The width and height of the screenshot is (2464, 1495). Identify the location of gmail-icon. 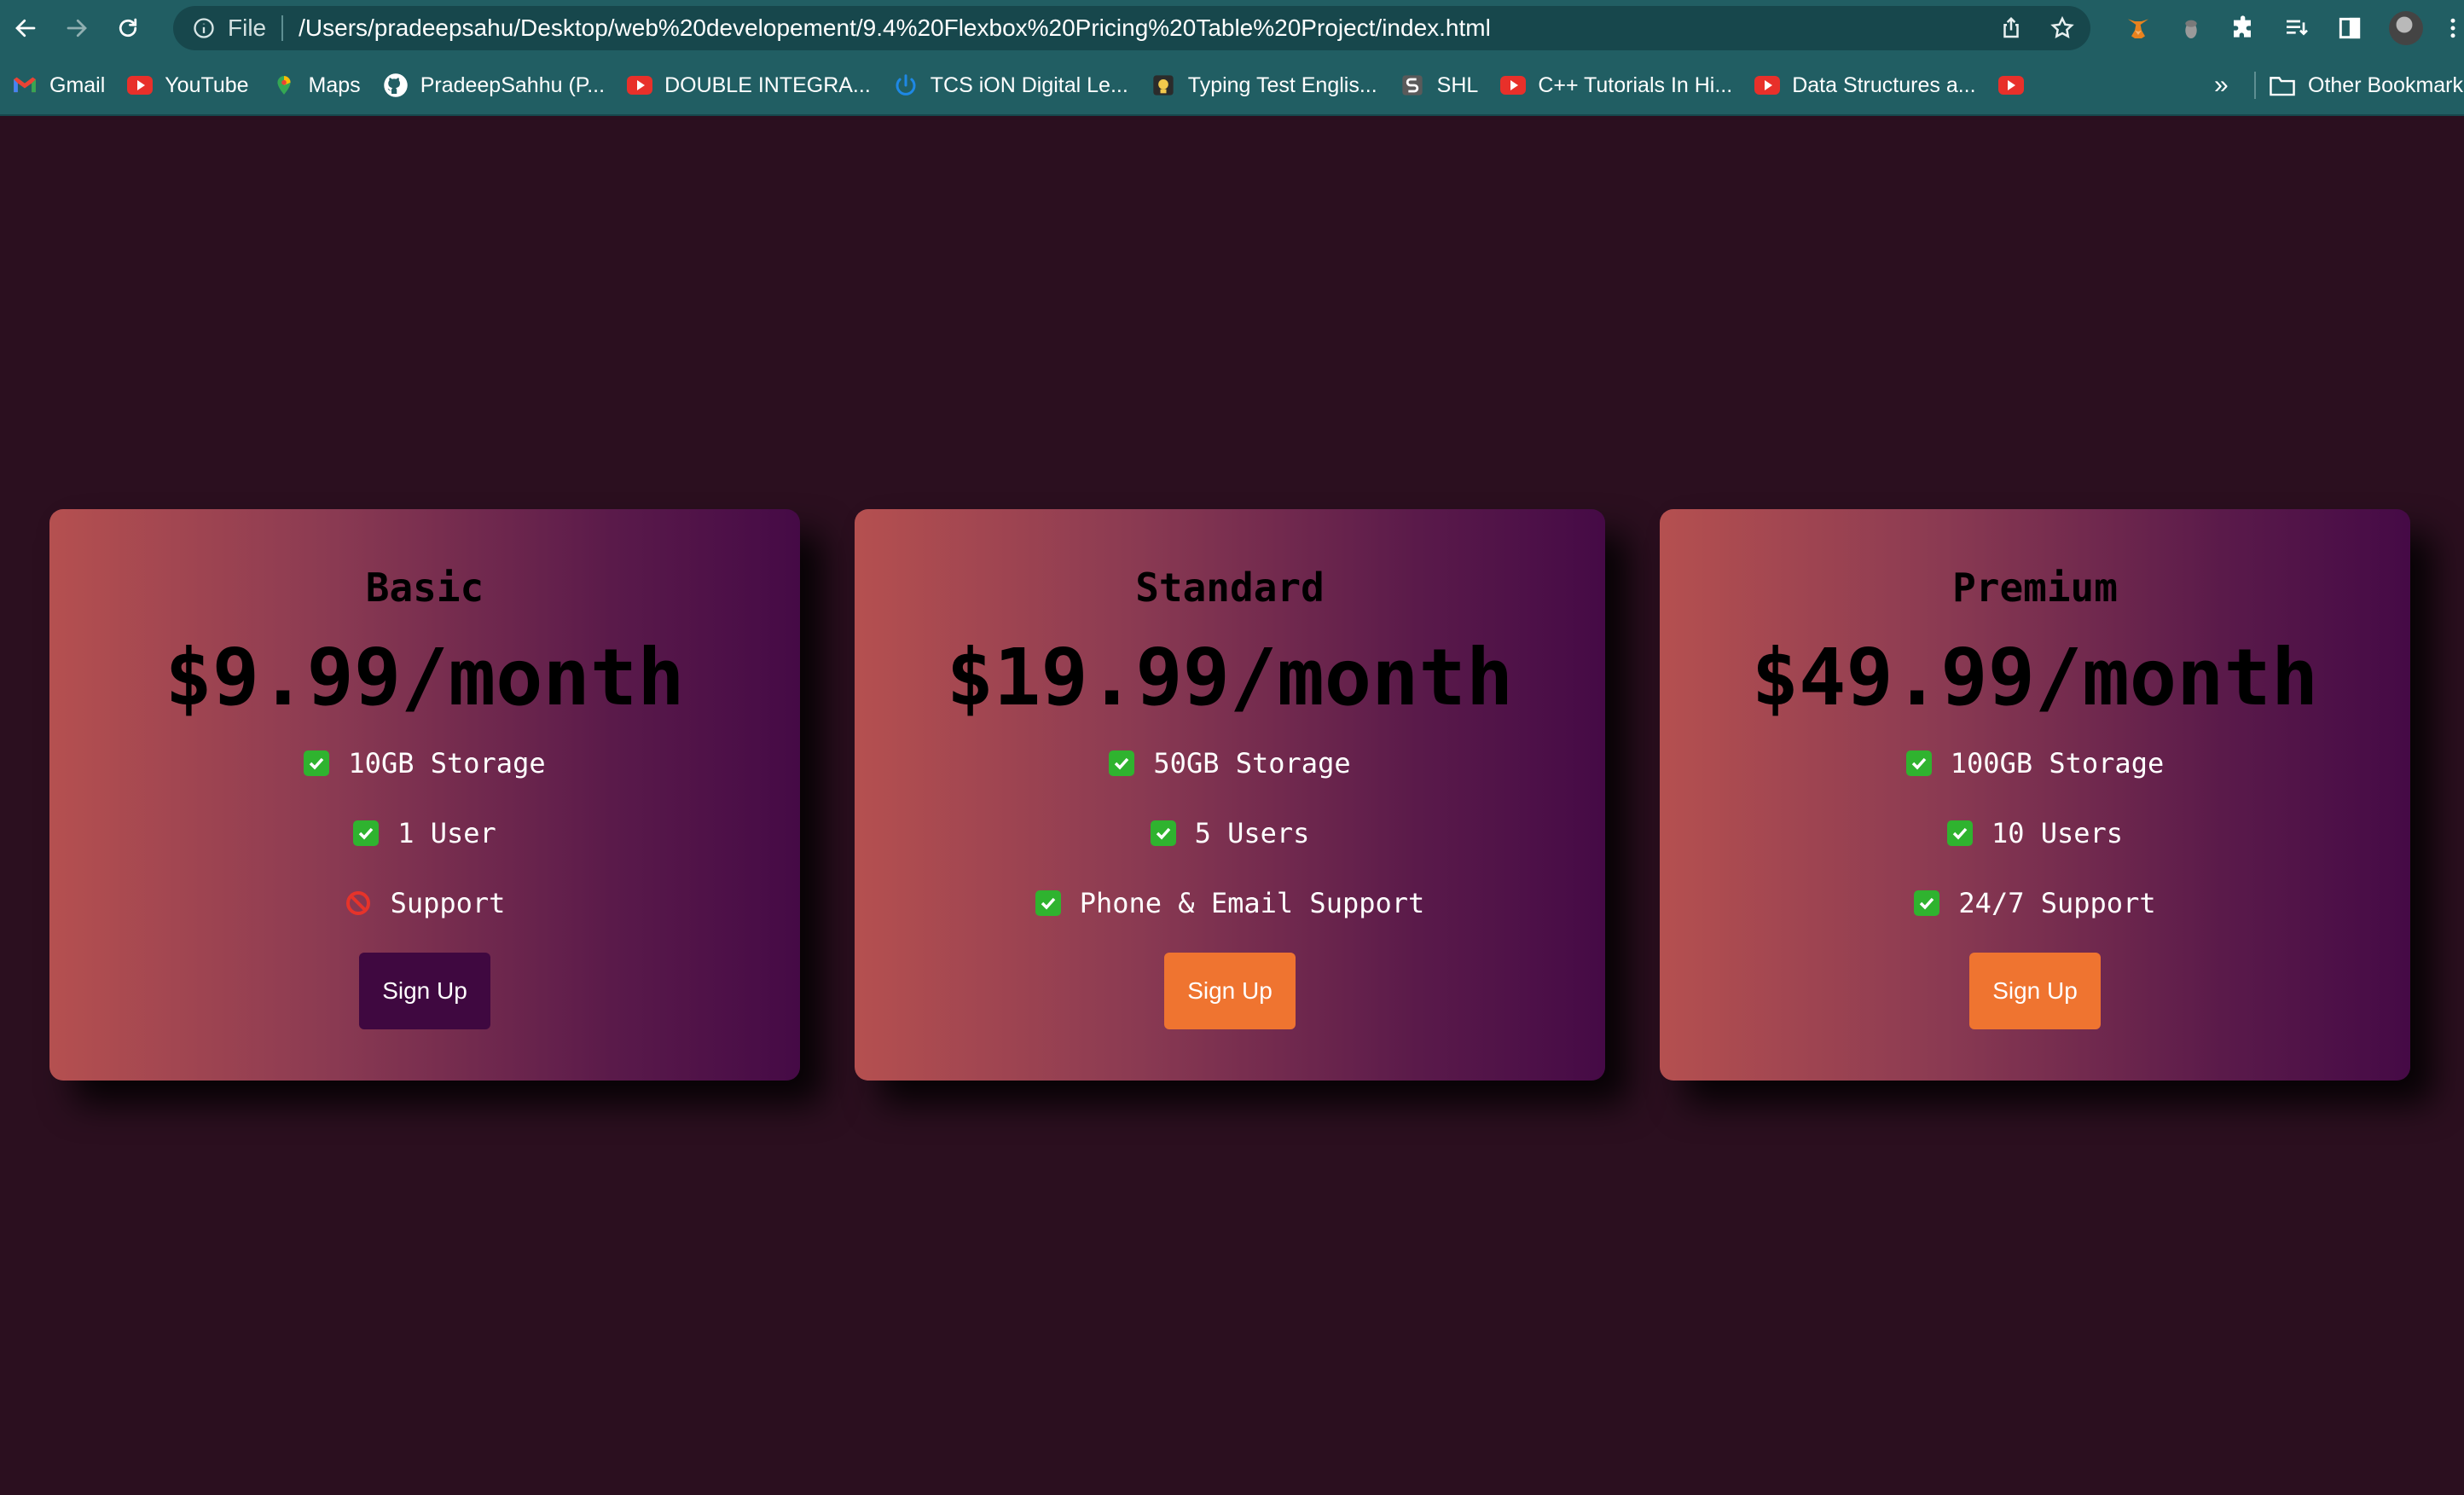
(25, 85).